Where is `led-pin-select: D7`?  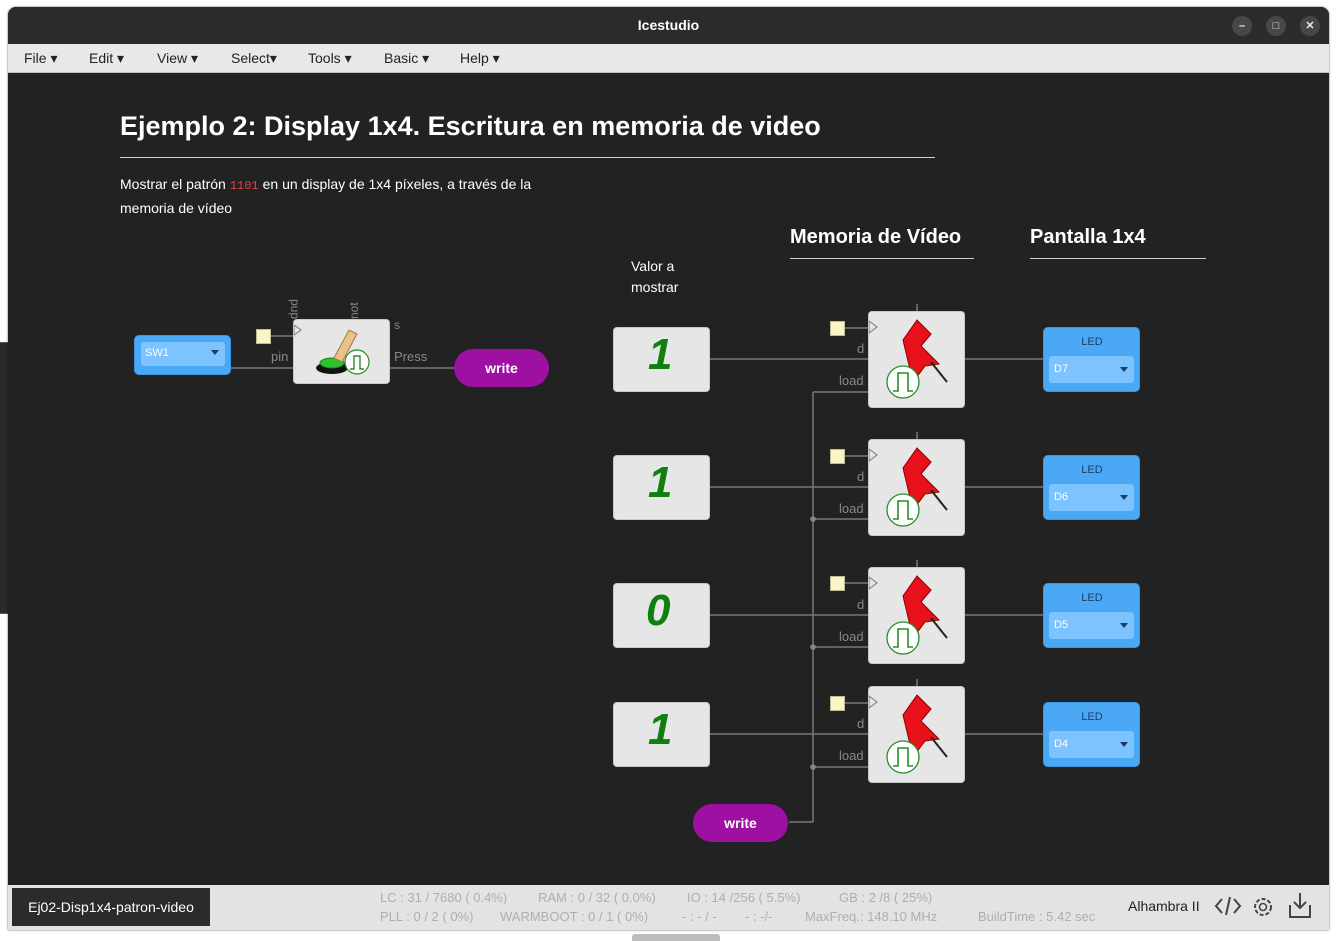 led-pin-select: D7 is located at coordinates (1091, 369).